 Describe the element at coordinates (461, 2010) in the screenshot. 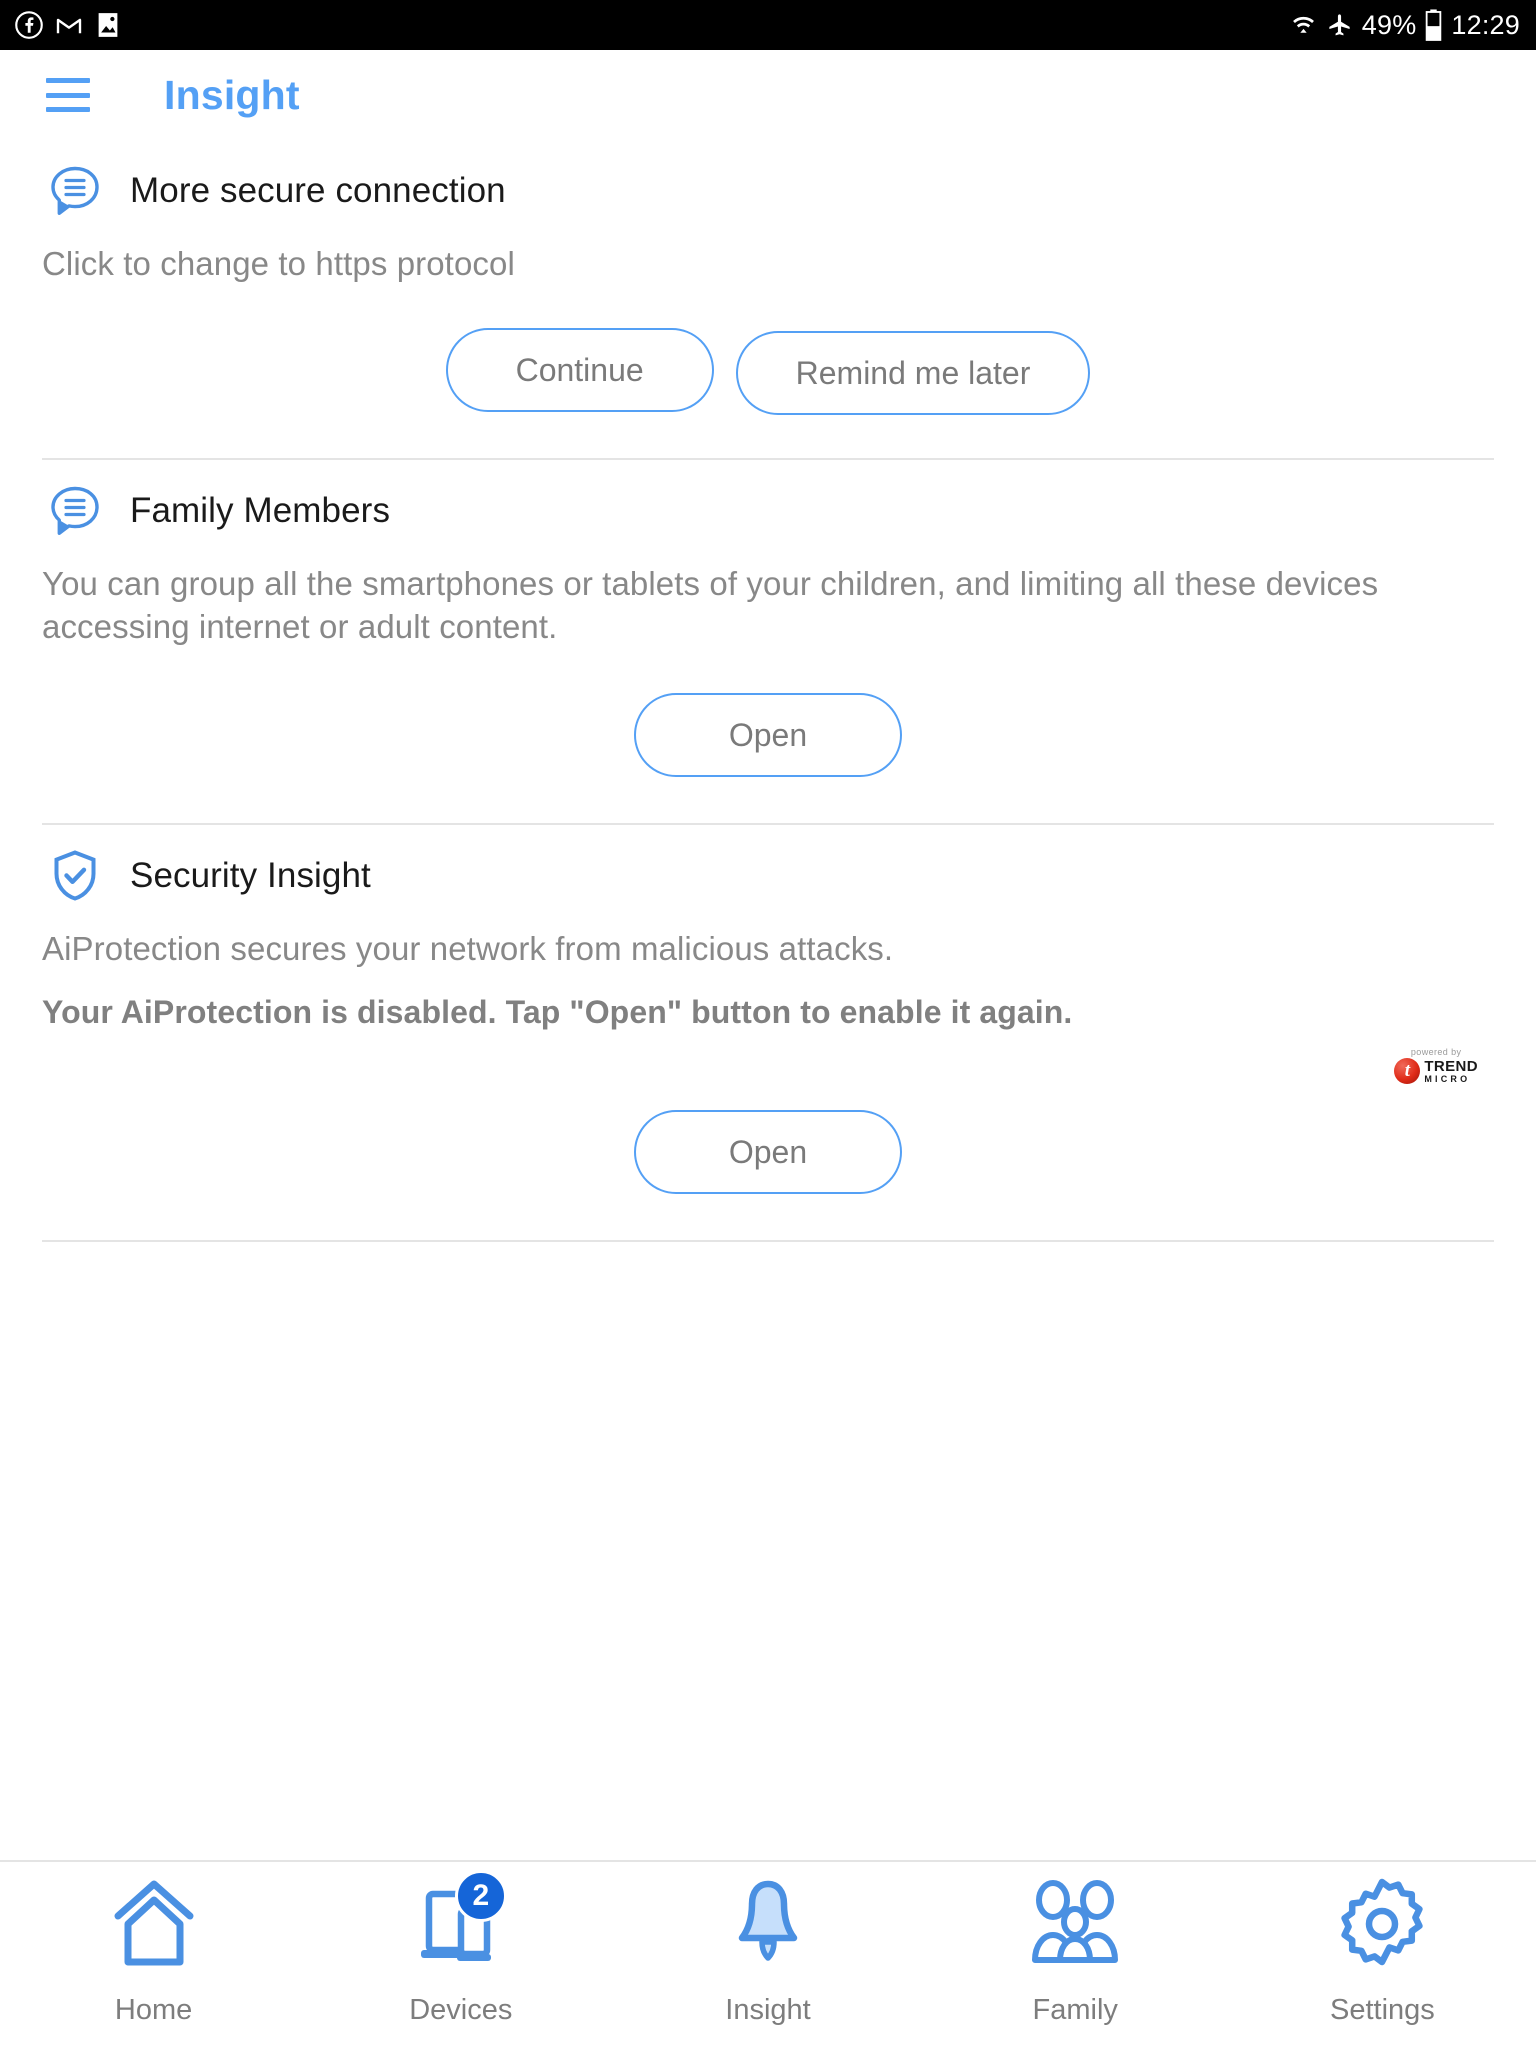

I see `nav-label: Devices` at that location.